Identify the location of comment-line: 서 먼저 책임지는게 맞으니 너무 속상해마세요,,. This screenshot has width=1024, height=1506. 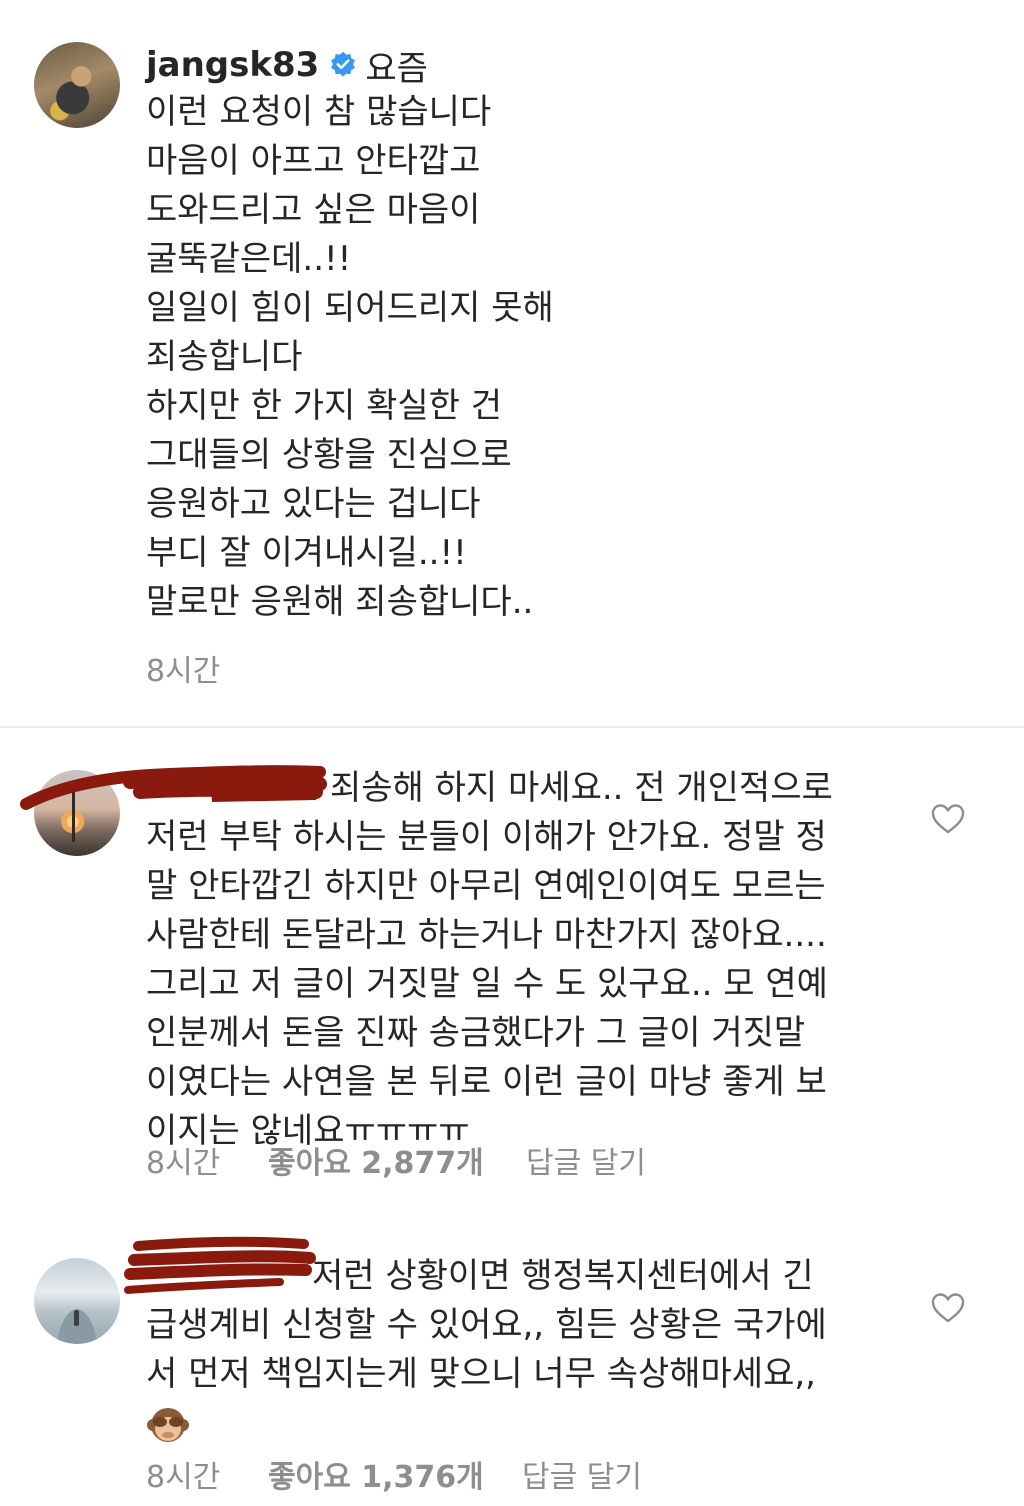
(481, 1374).